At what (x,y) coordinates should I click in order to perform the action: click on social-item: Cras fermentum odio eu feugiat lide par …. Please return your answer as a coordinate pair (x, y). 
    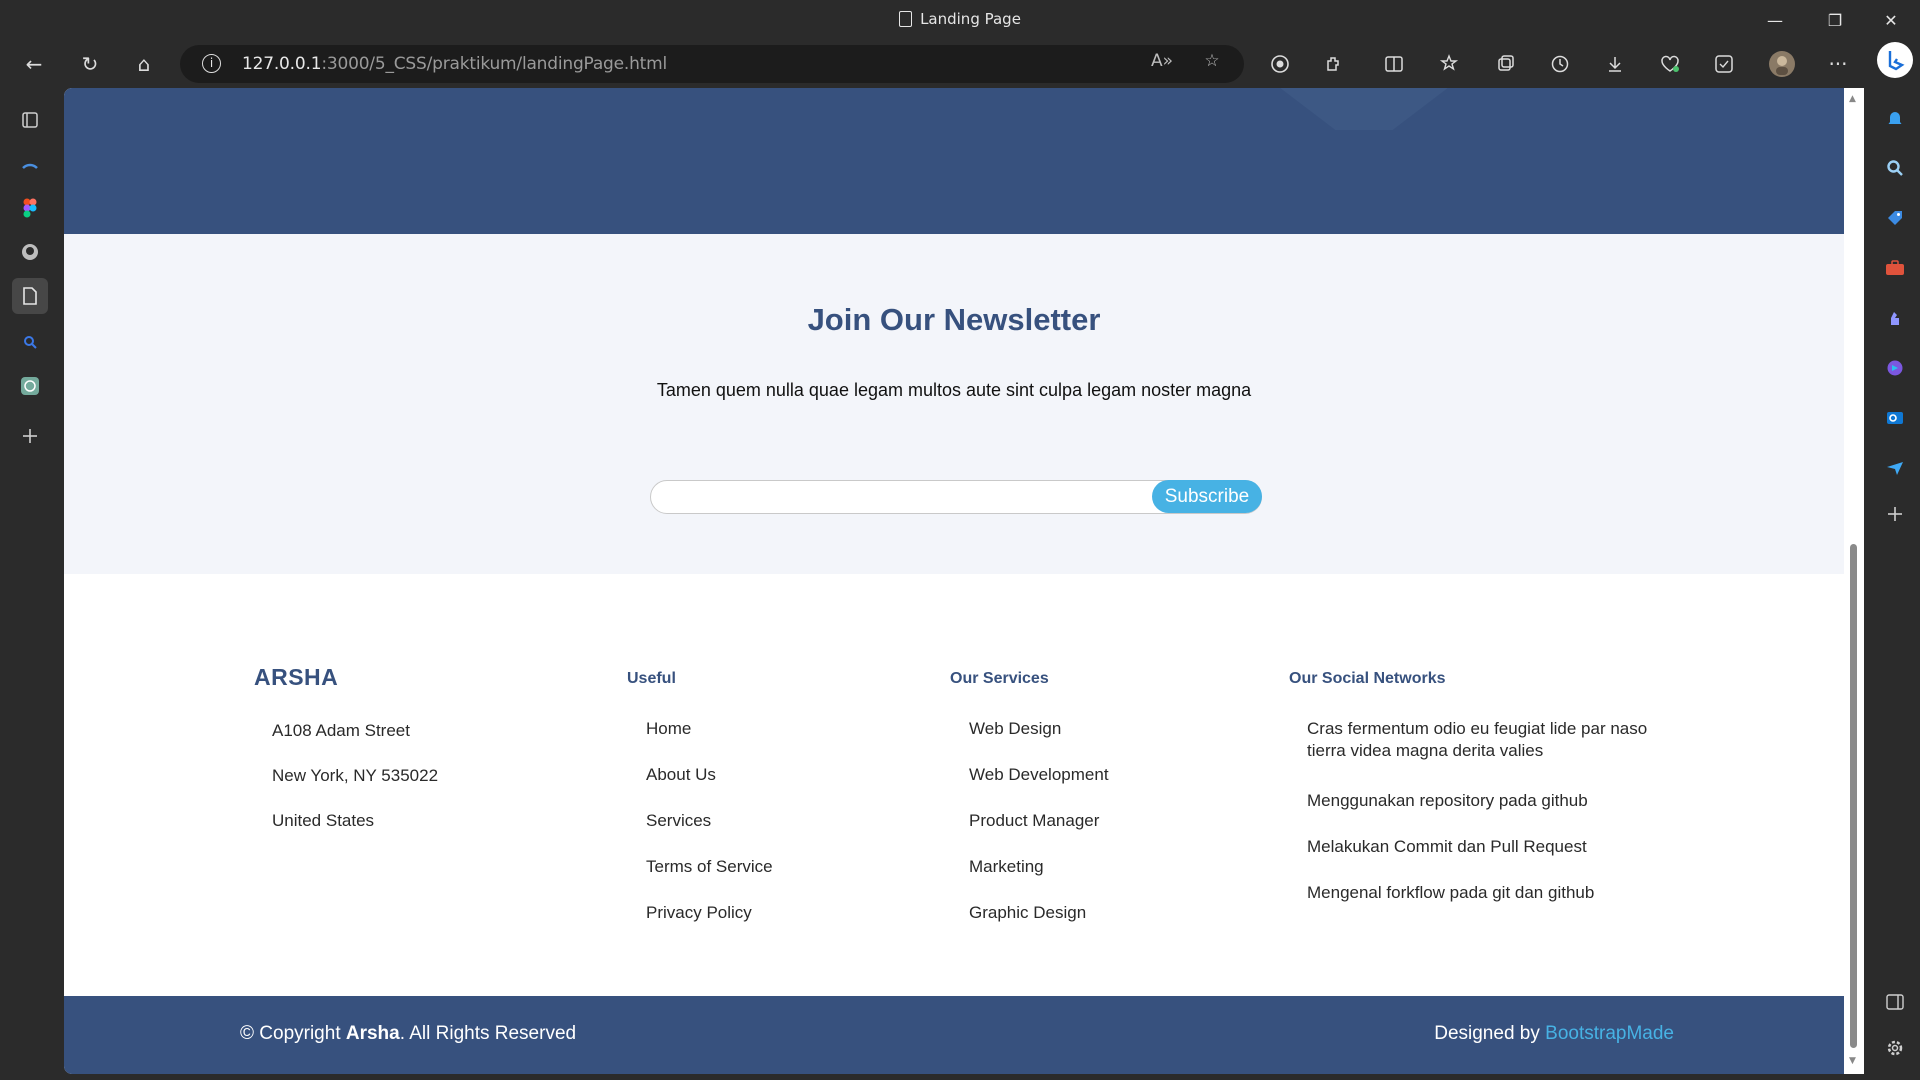
    Looking at the image, I should click on (1477, 739).